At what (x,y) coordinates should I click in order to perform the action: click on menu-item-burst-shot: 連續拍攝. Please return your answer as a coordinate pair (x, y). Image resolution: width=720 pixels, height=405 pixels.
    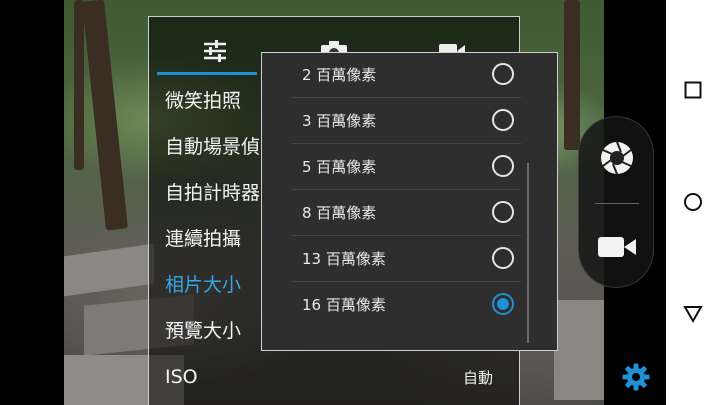
    Looking at the image, I should click on (203, 239).